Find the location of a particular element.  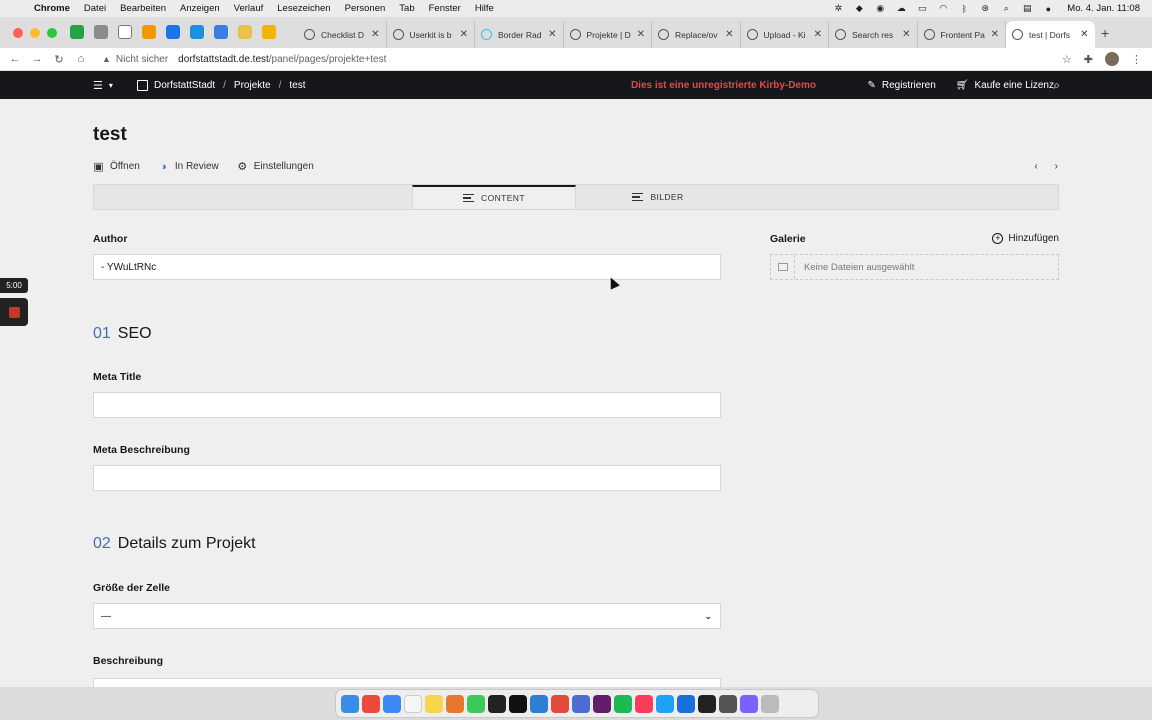

home-icon: ⌂ is located at coordinates (81, 59).